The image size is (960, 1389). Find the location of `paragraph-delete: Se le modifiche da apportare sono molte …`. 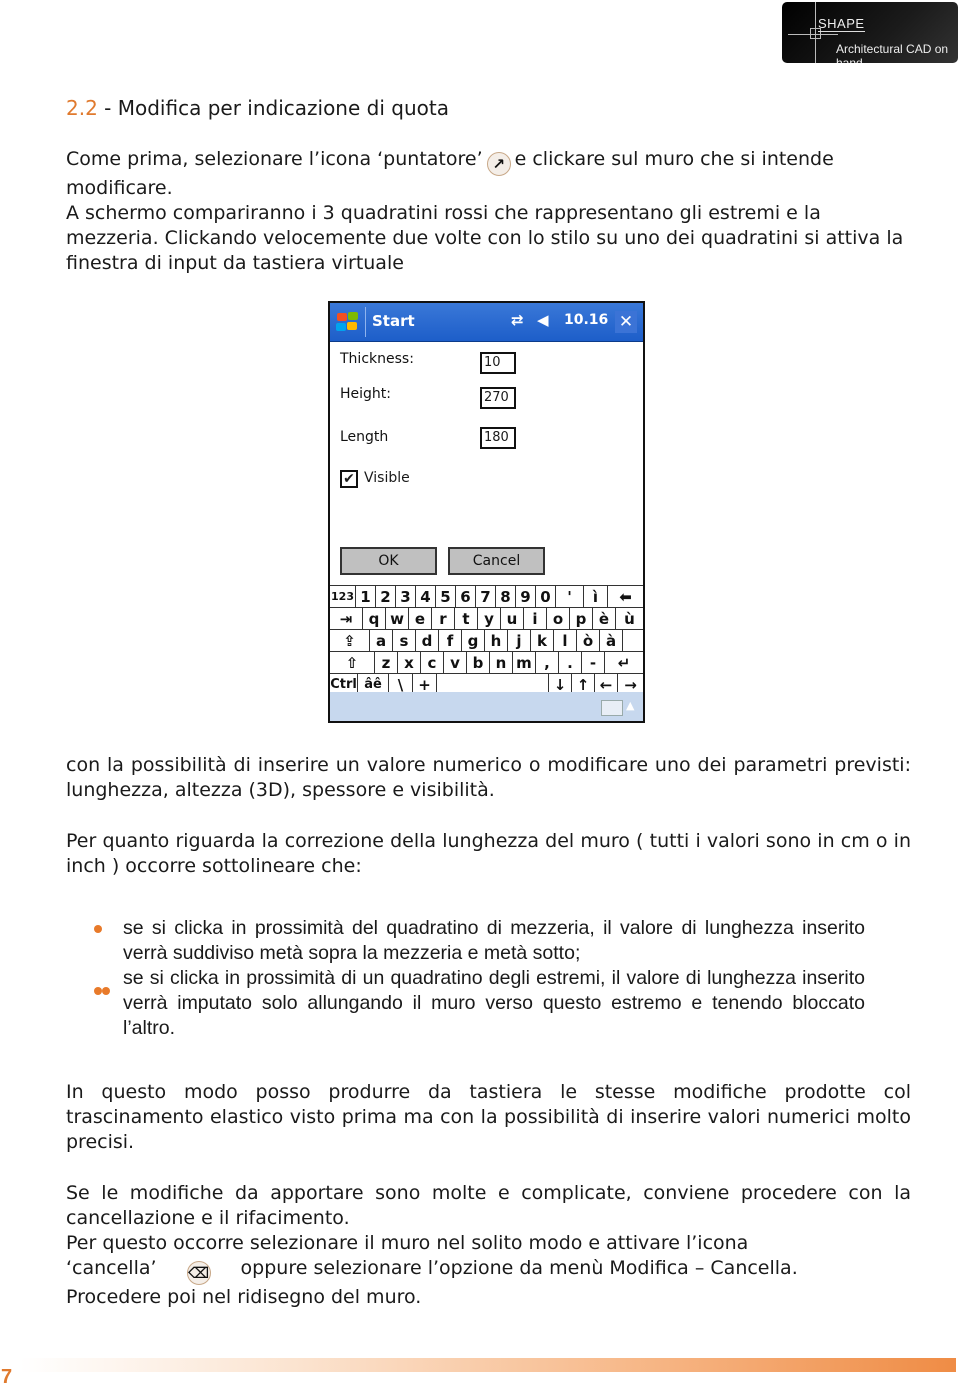

paragraph-delete: Se le modifiche da apportare sono molte … is located at coordinates (488, 1245).